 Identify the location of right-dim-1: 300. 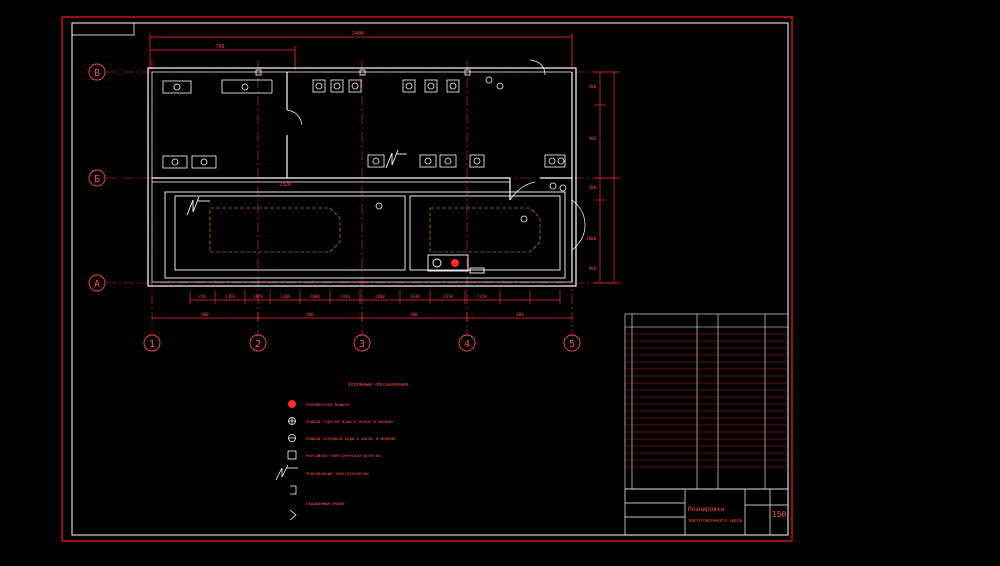
(593, 86).